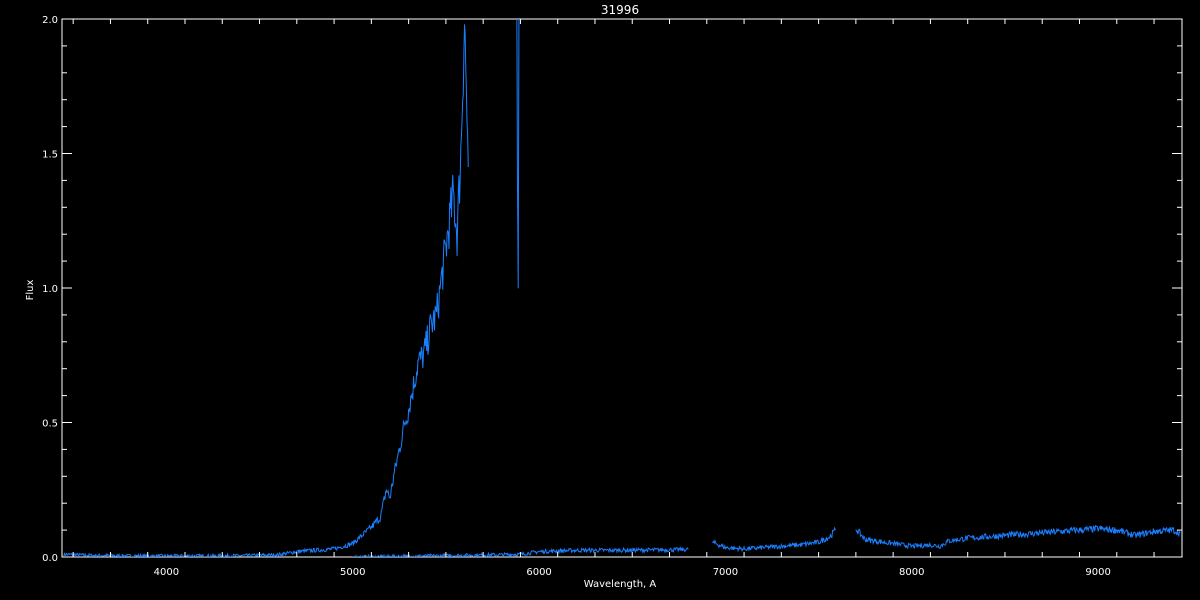  I want to click on y-tick-label: 0.5, so click(50, 424).